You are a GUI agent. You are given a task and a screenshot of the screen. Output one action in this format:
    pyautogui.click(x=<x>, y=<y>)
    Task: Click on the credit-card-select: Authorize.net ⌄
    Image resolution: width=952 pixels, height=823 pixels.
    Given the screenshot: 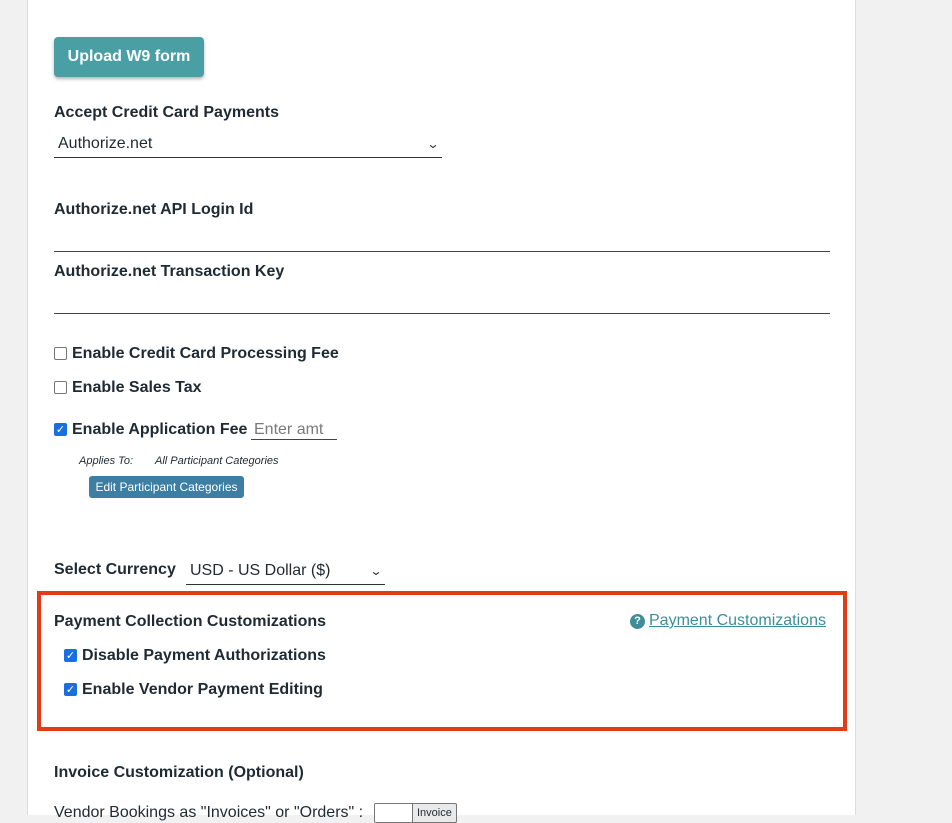 What is the action you would take?
    pyautogui.click(x=248, y=144)
    